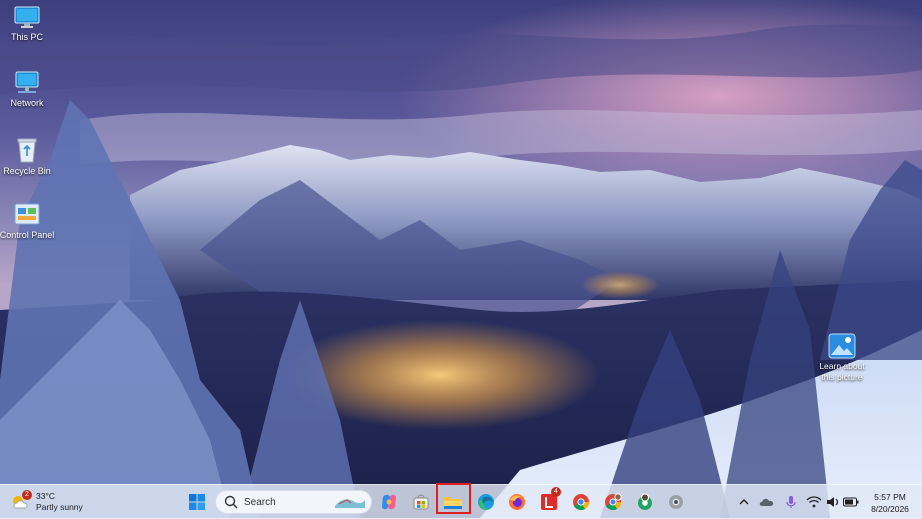 This screenshot has width=922, height=519. Describe the element at coordinates (27, 17) in the screenshot. I see `monitor-icon` at that location.